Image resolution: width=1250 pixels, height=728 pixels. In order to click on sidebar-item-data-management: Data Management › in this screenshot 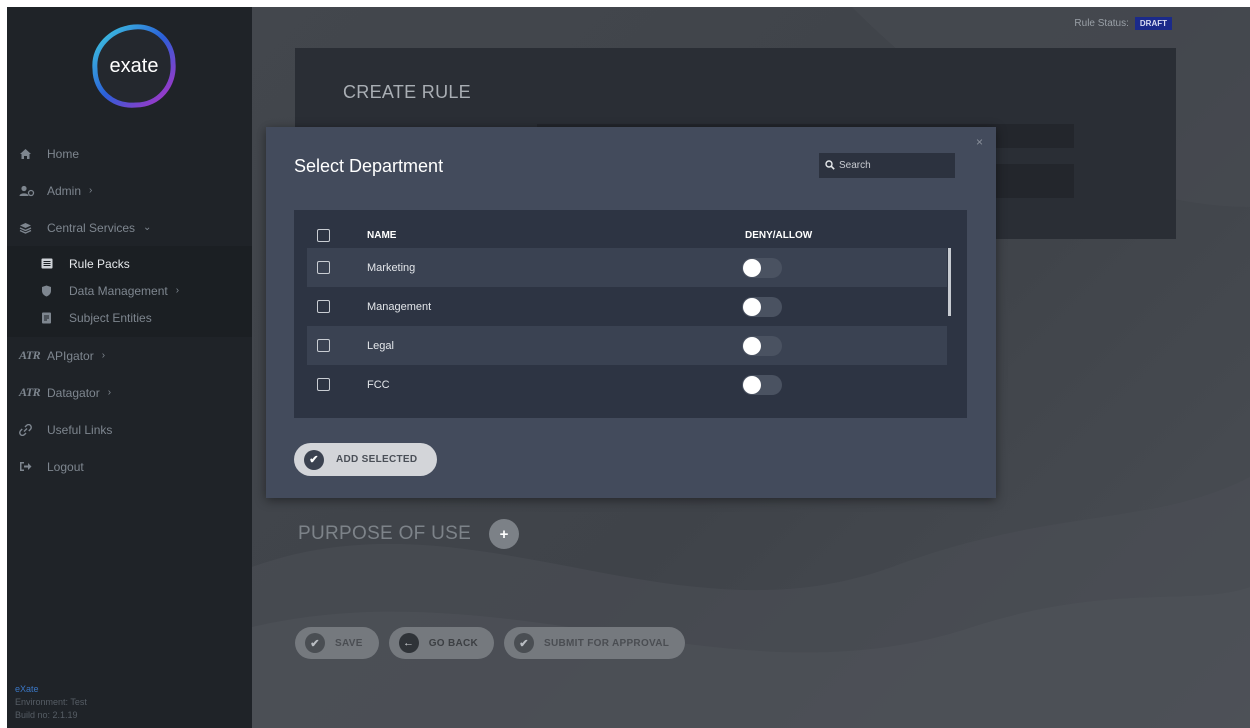, I will do `click(129, 290)`.